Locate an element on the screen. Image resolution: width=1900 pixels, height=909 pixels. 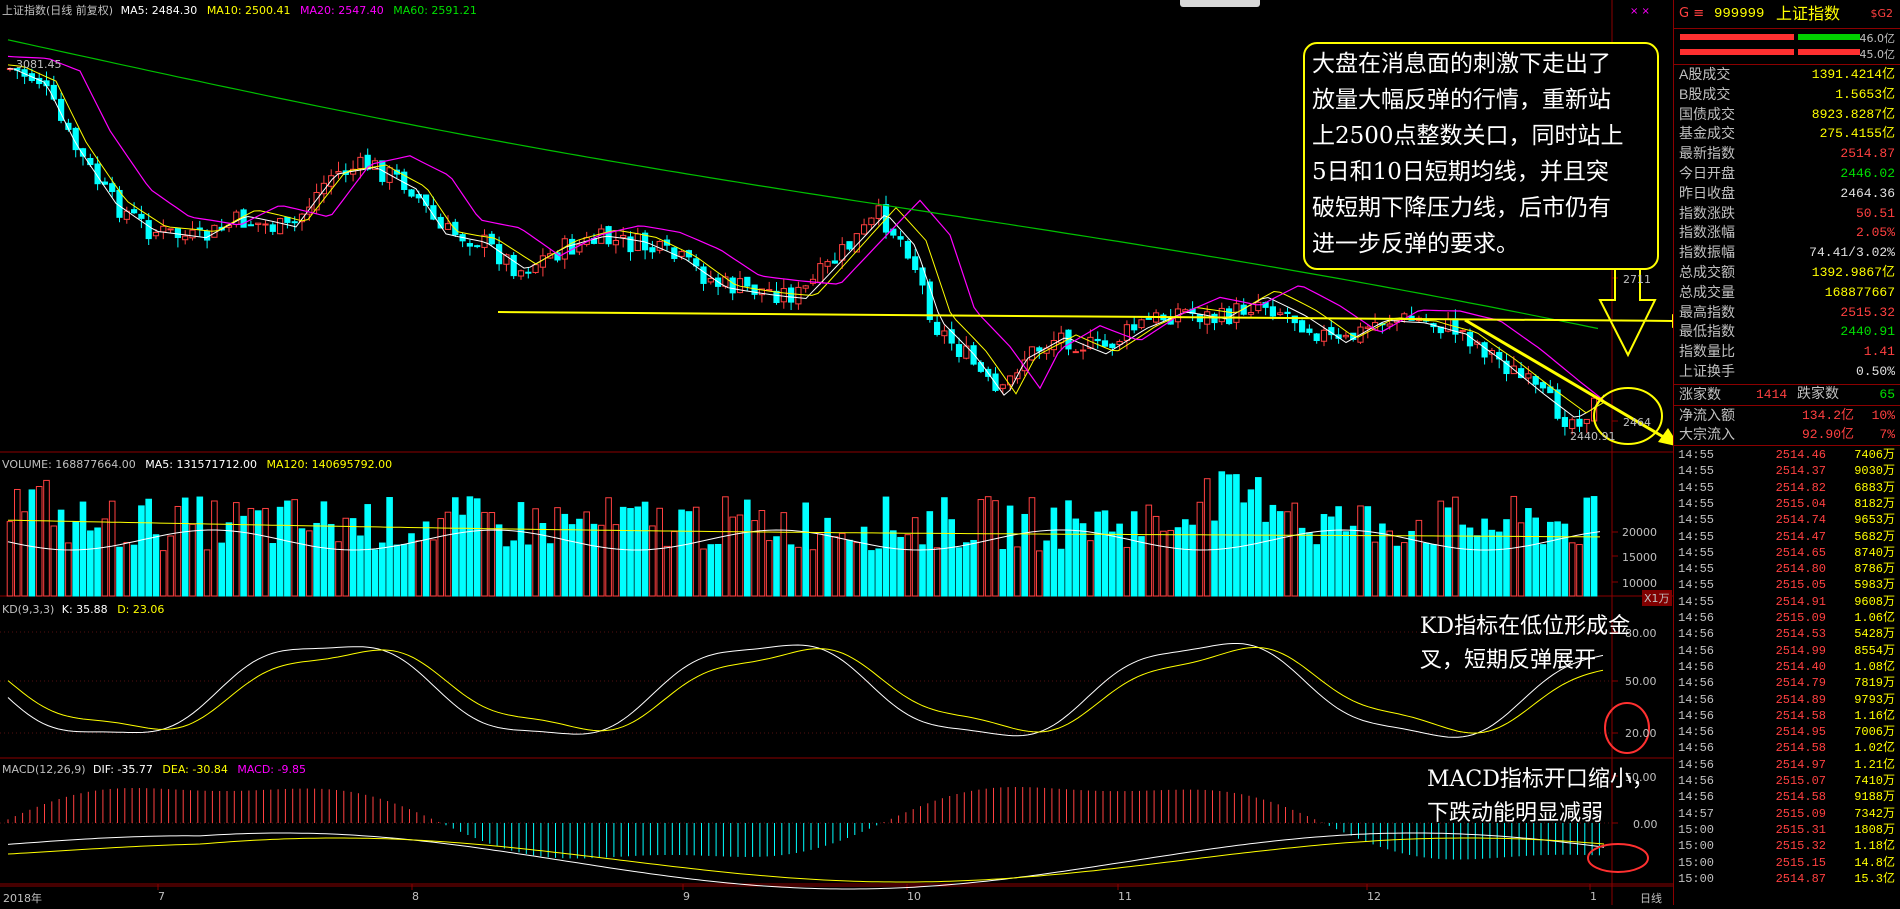
resistance-line is located at coordinates (1089, 316).